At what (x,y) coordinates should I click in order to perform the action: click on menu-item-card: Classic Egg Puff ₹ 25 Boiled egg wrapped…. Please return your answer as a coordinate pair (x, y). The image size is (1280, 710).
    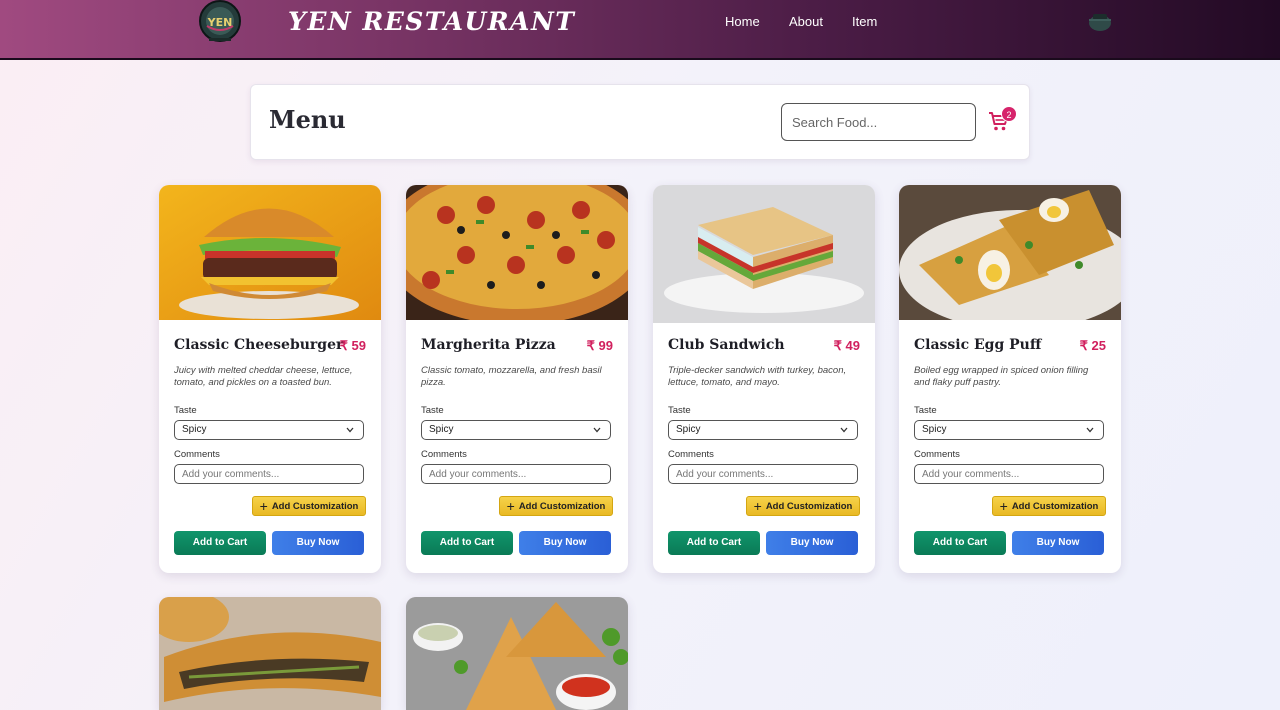
    Looking at the image, I should click on (1010, 379).